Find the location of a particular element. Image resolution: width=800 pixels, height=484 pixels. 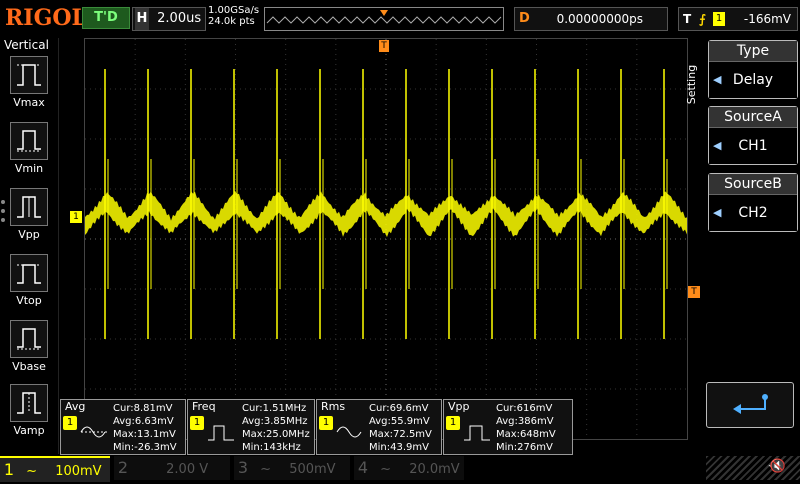

page-indicator is located at coordinates (3, 213).